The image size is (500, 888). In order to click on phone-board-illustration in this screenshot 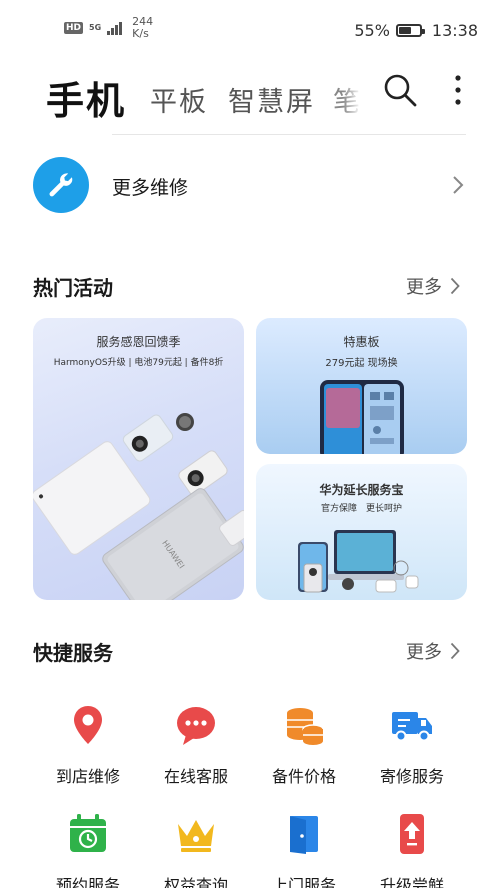, I will do `click(362, 417)`.